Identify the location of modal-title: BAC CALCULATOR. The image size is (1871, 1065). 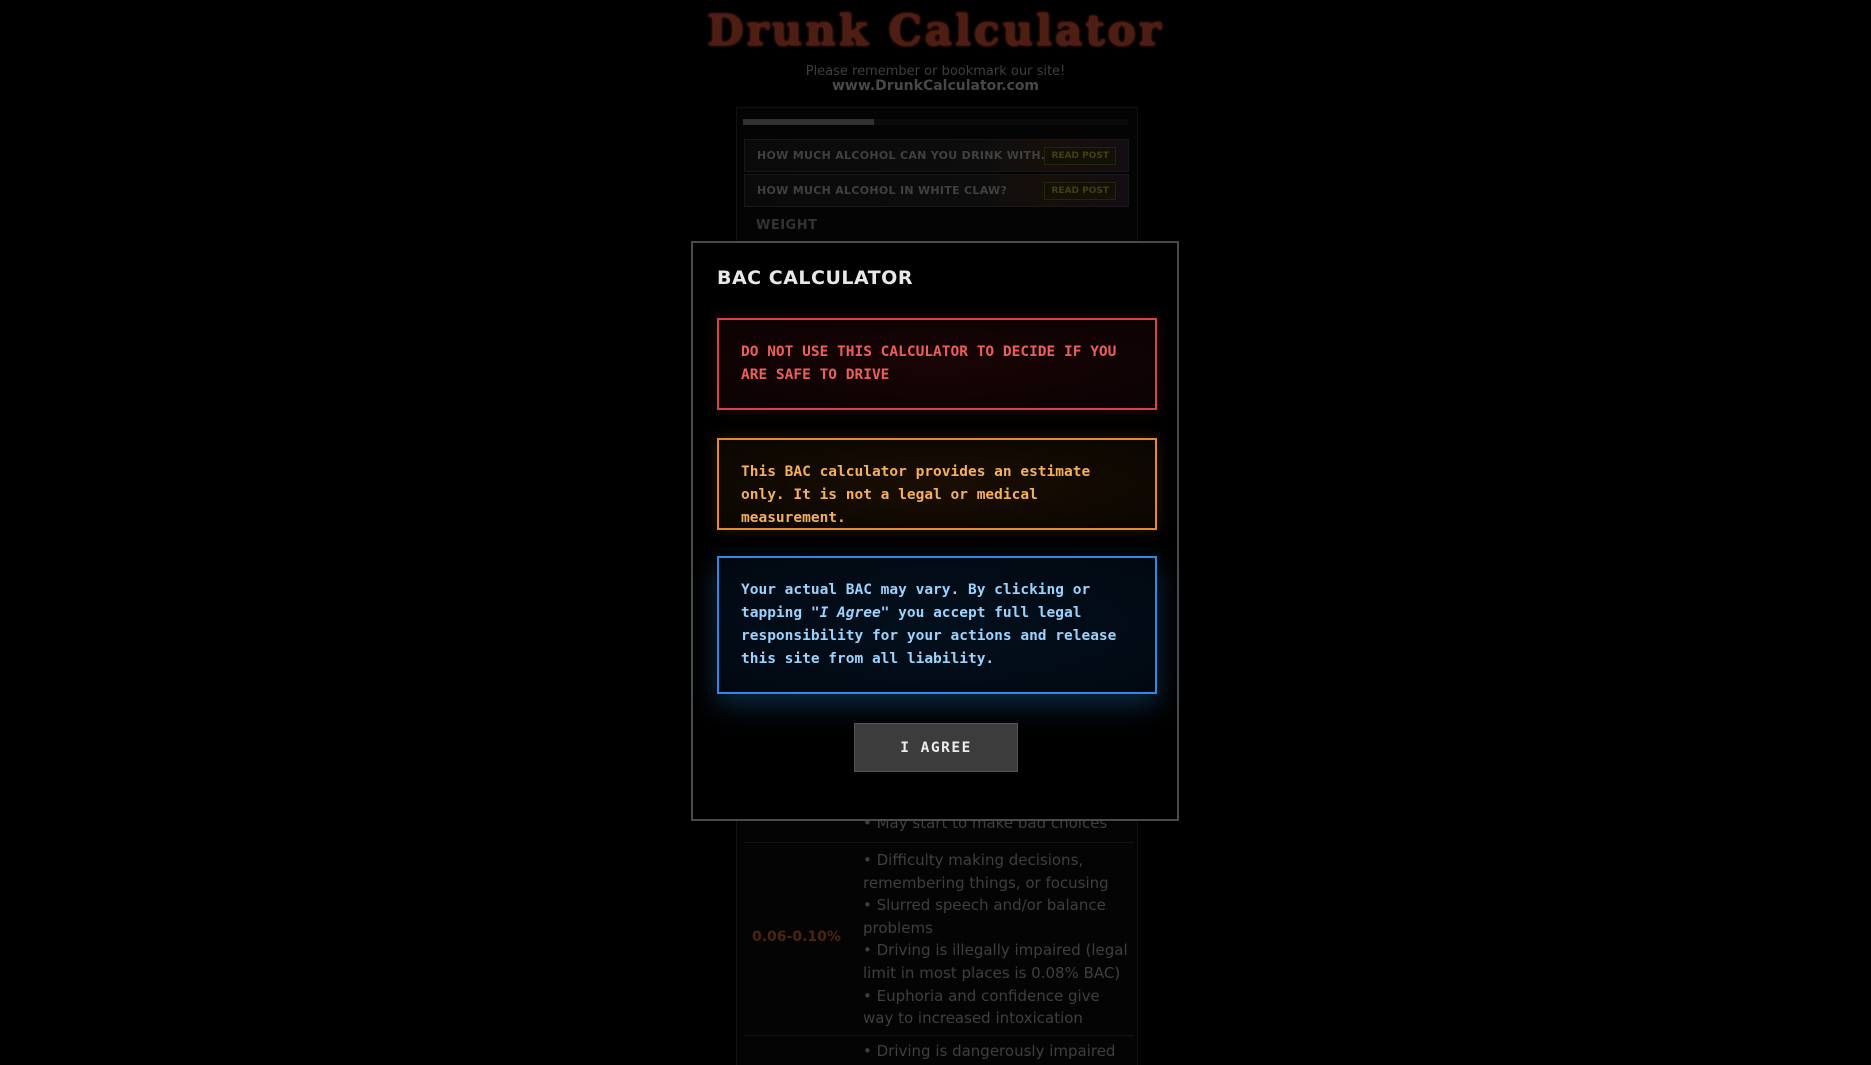
(815, 278).